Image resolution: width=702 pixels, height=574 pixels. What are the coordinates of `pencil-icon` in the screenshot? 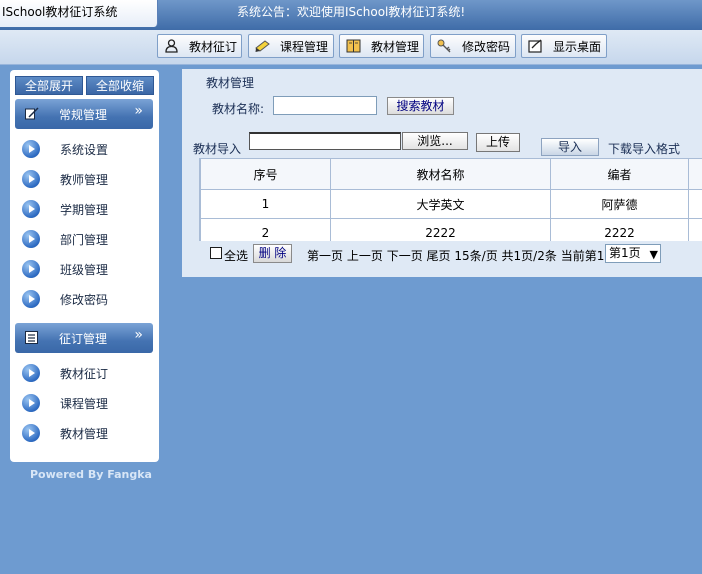 It's located at (262, 46).